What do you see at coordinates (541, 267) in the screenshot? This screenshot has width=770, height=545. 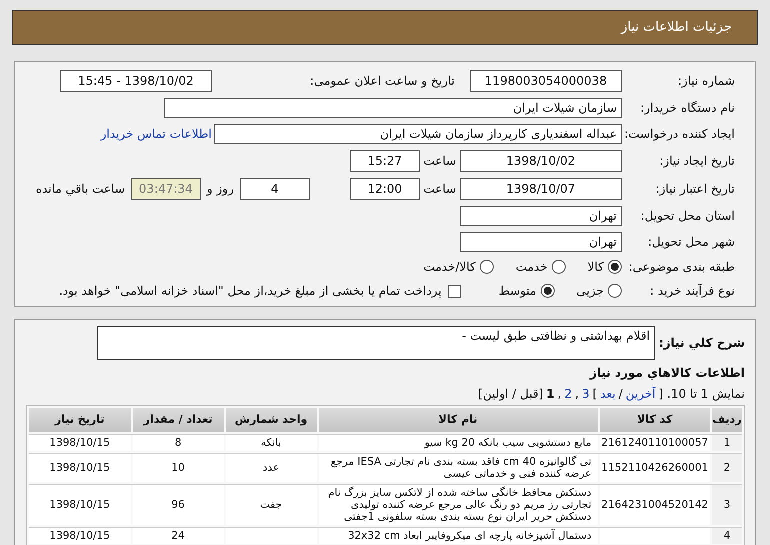 I see `radio-option: خدمت` at bounding box center [541, 267].